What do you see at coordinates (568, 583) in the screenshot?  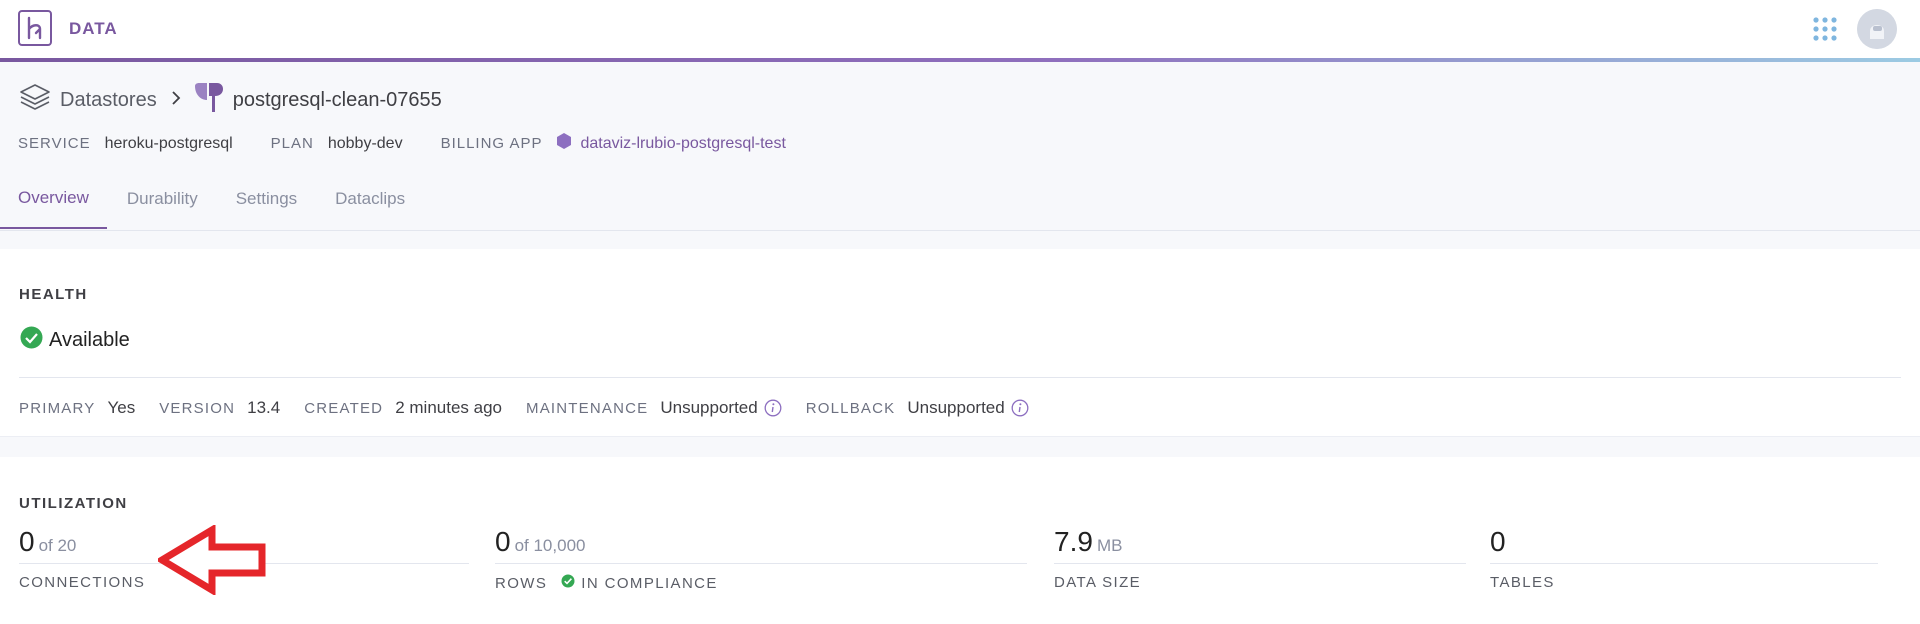 I see `compliance-check-icon` at bounding box center [568, 583].